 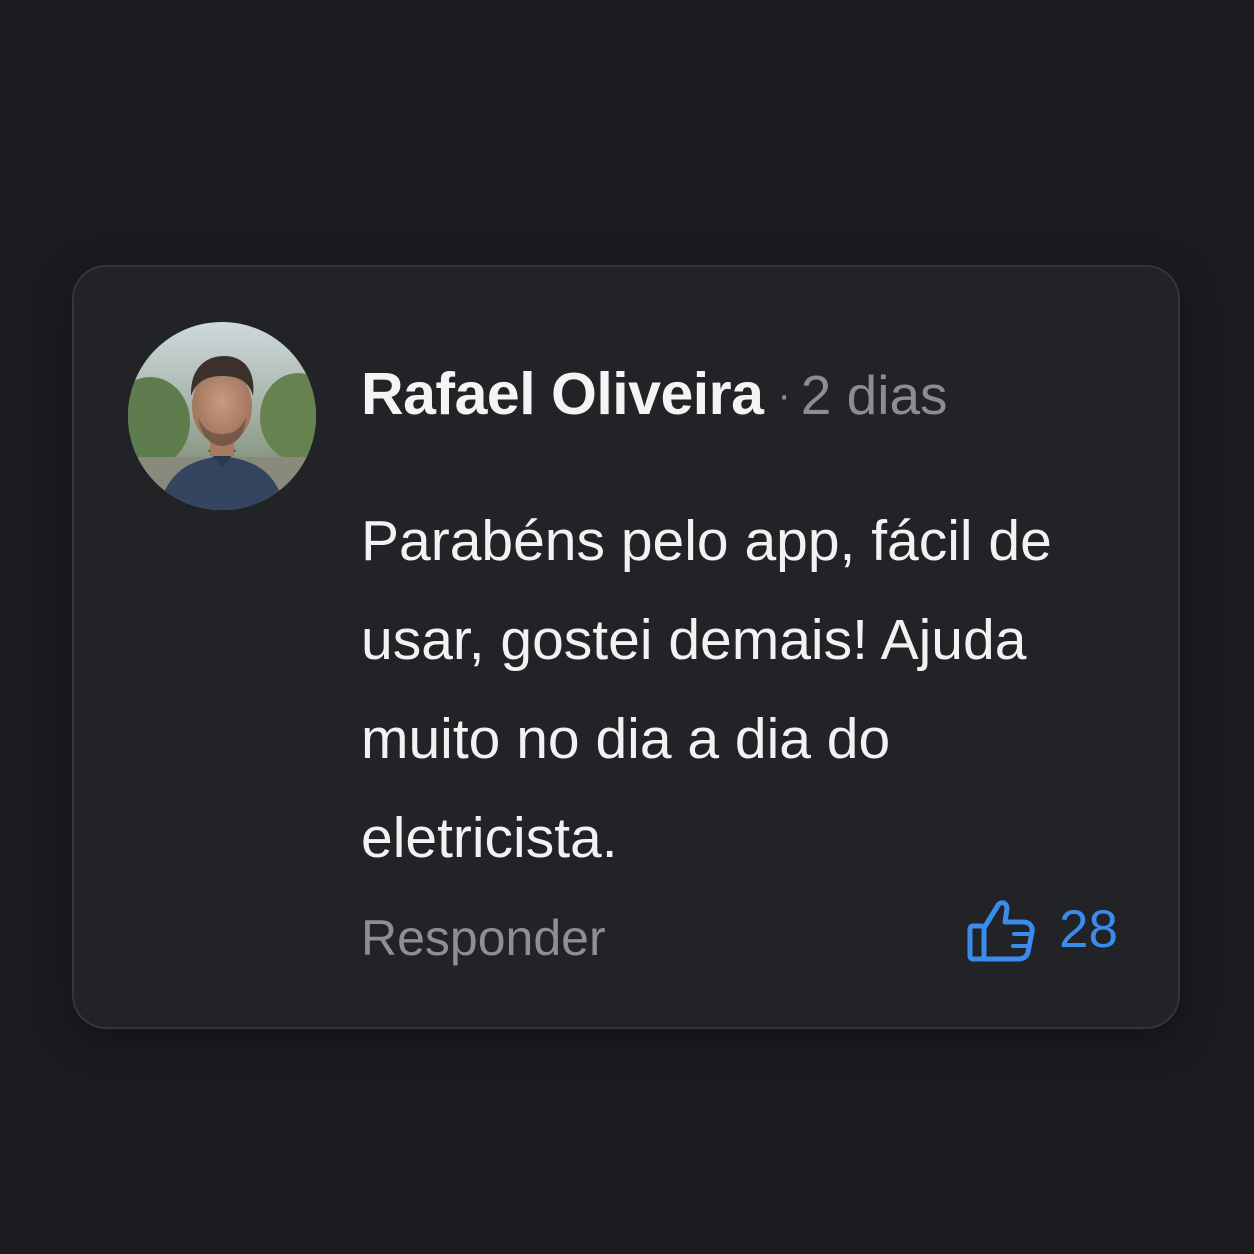 What do you see at coordinates (874, 395) in the screenshot?
I see `timestamp: 2 dias` at bounding box center [874, 395].